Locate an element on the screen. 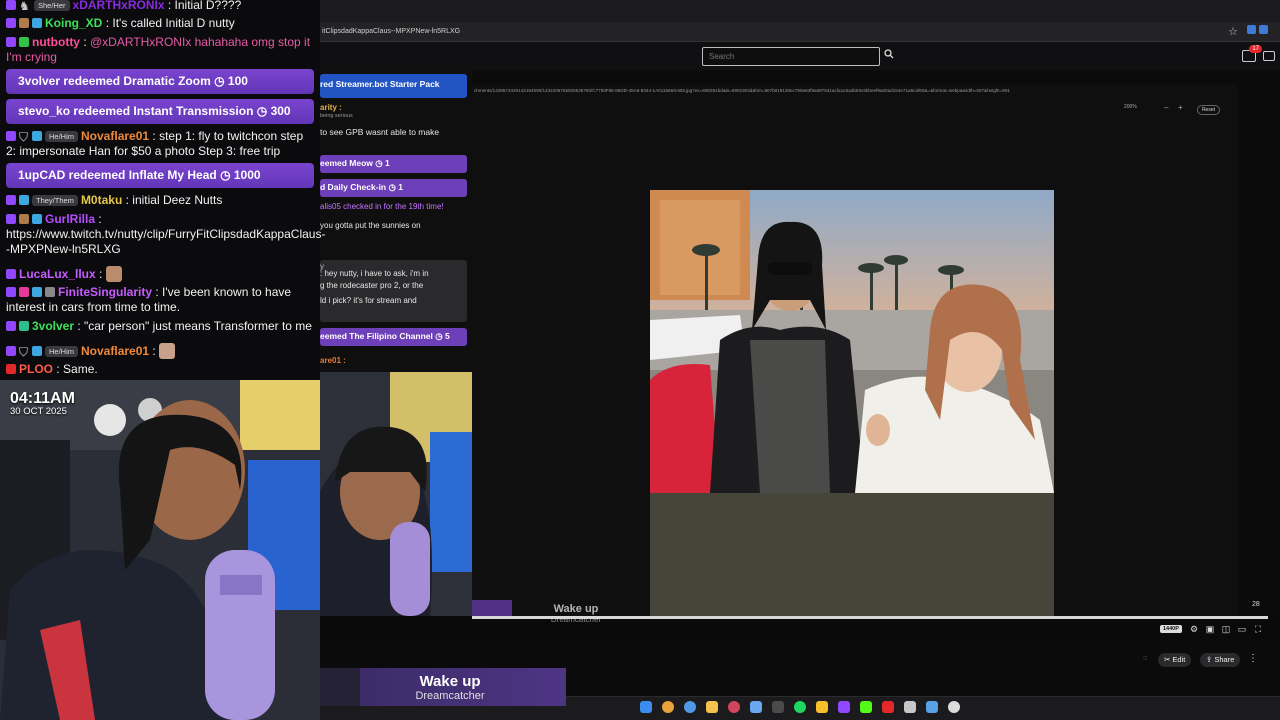  youtube-badge-icon is located at coordinates (11, 369).